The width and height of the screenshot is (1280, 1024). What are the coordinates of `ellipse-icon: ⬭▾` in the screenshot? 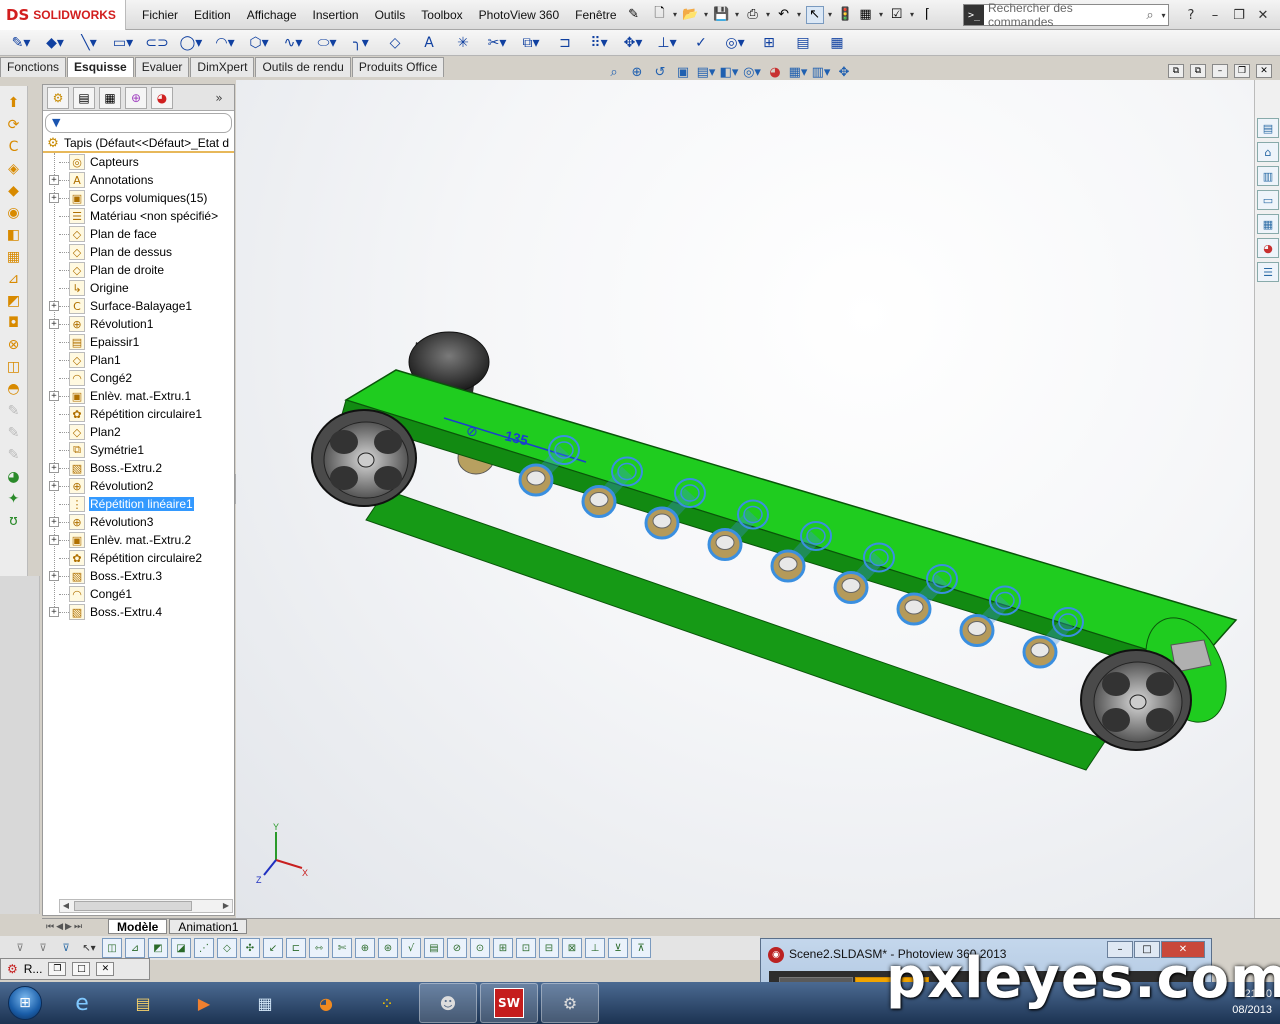 It's located at (327, 43).